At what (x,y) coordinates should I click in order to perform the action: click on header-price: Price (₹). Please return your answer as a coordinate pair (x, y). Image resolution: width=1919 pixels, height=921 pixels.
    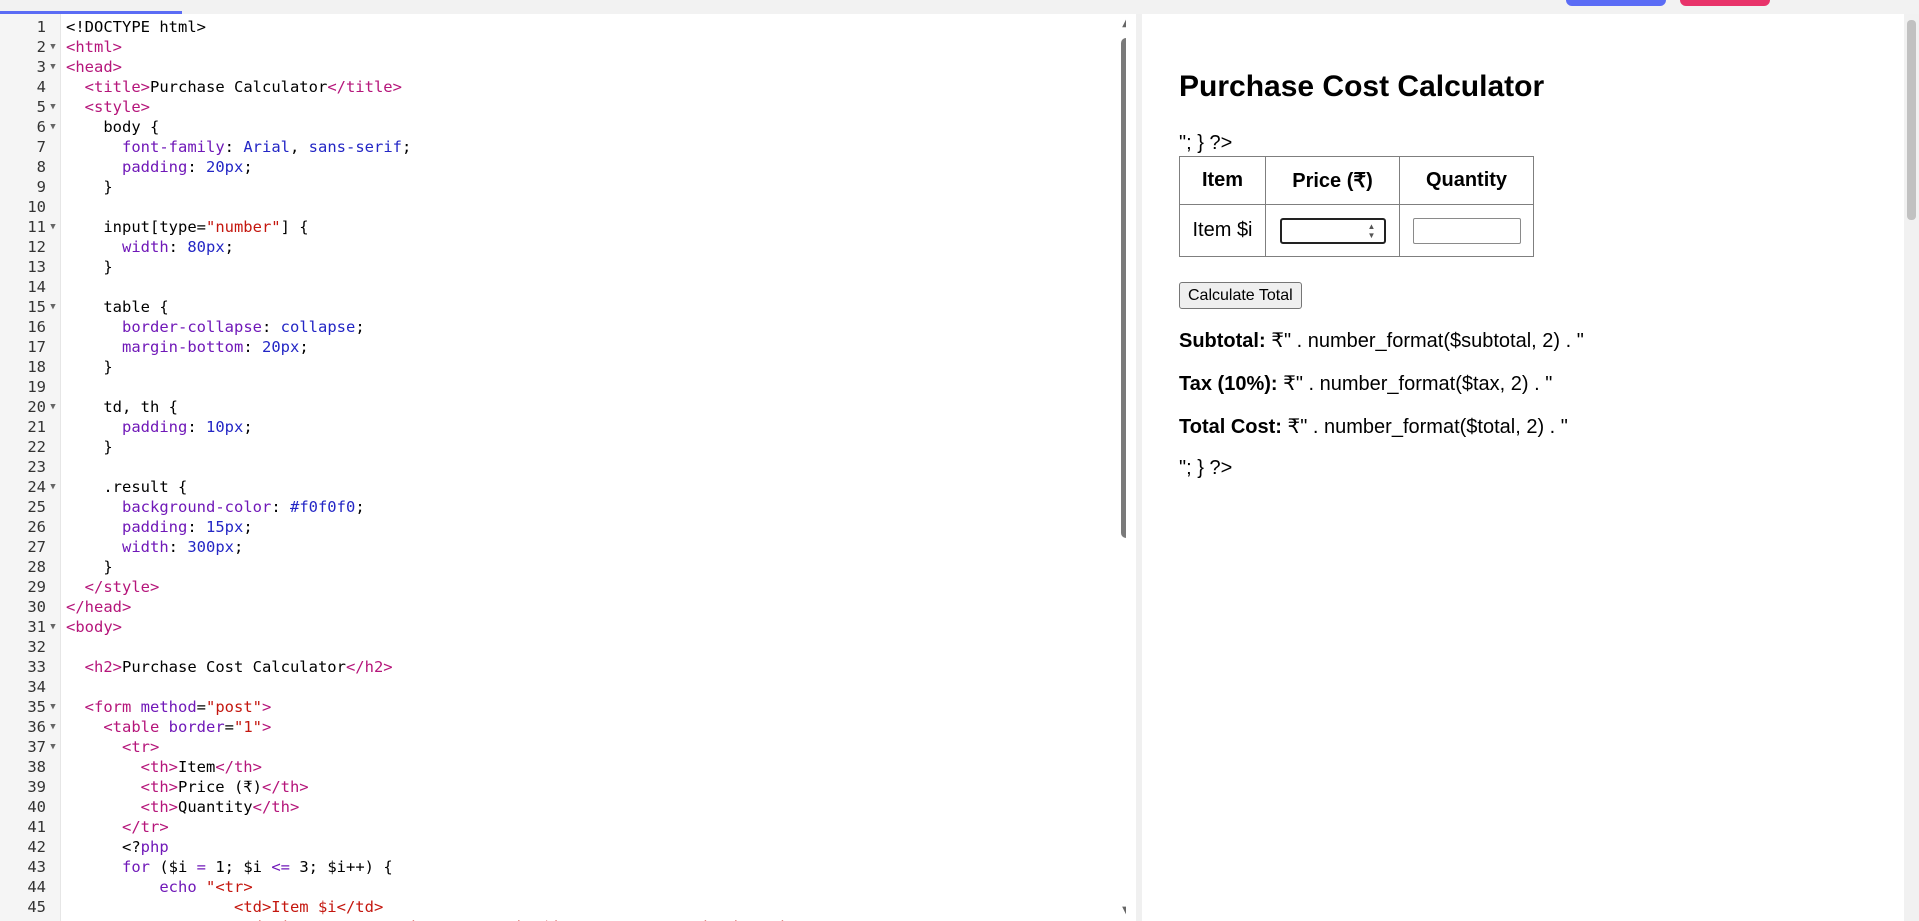
    Looking at the image, I should click on (1332, 180).